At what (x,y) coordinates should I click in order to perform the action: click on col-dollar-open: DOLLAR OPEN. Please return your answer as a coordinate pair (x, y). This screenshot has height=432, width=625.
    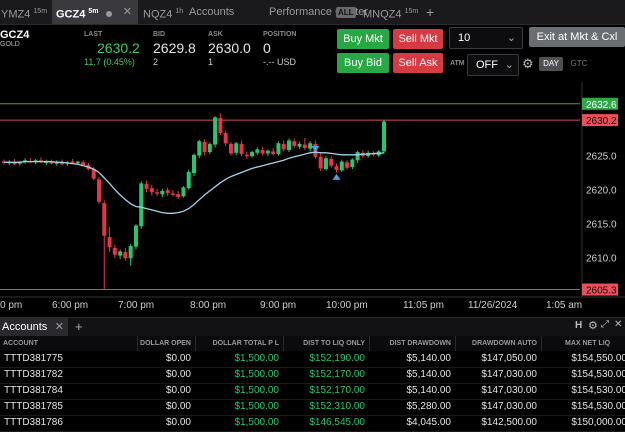
    Looking at the image, I should click on (166, 343).